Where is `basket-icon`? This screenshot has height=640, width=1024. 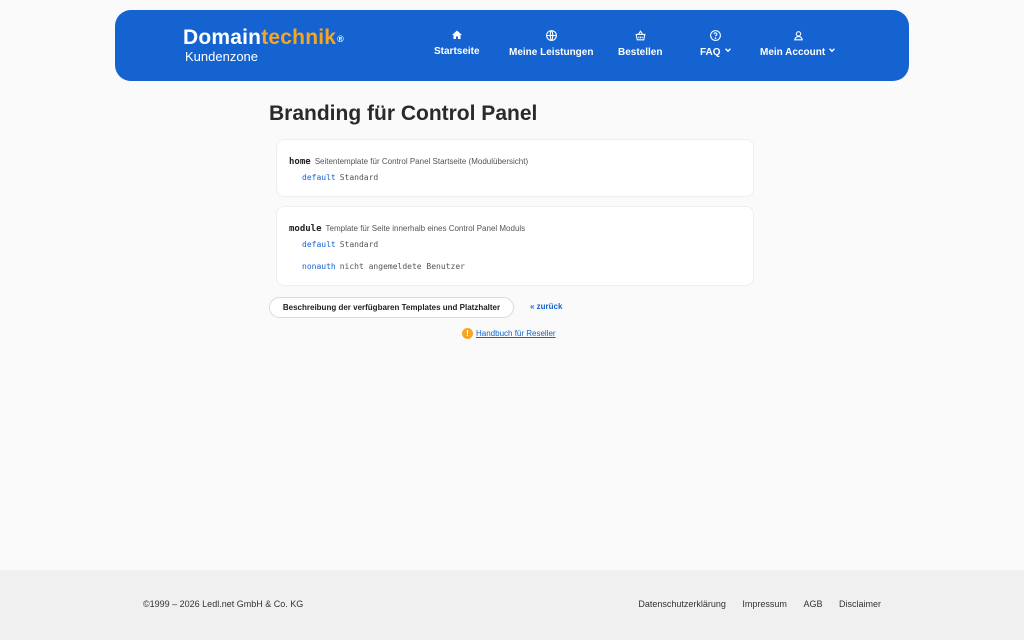
basket-icon is located at coordinates (640, 35).